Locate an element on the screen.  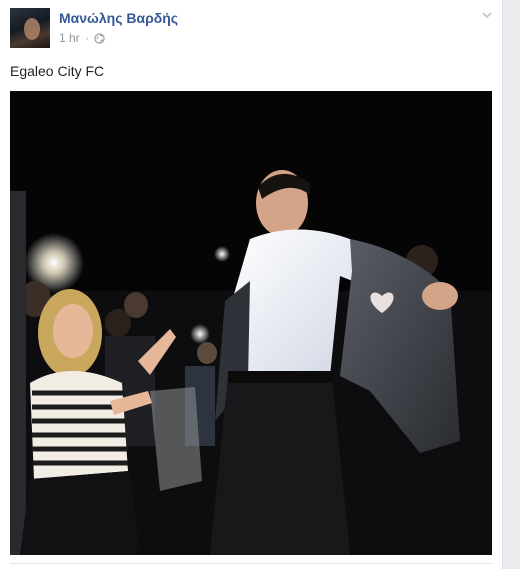
page-gutter is located at coordinates (512, 284).